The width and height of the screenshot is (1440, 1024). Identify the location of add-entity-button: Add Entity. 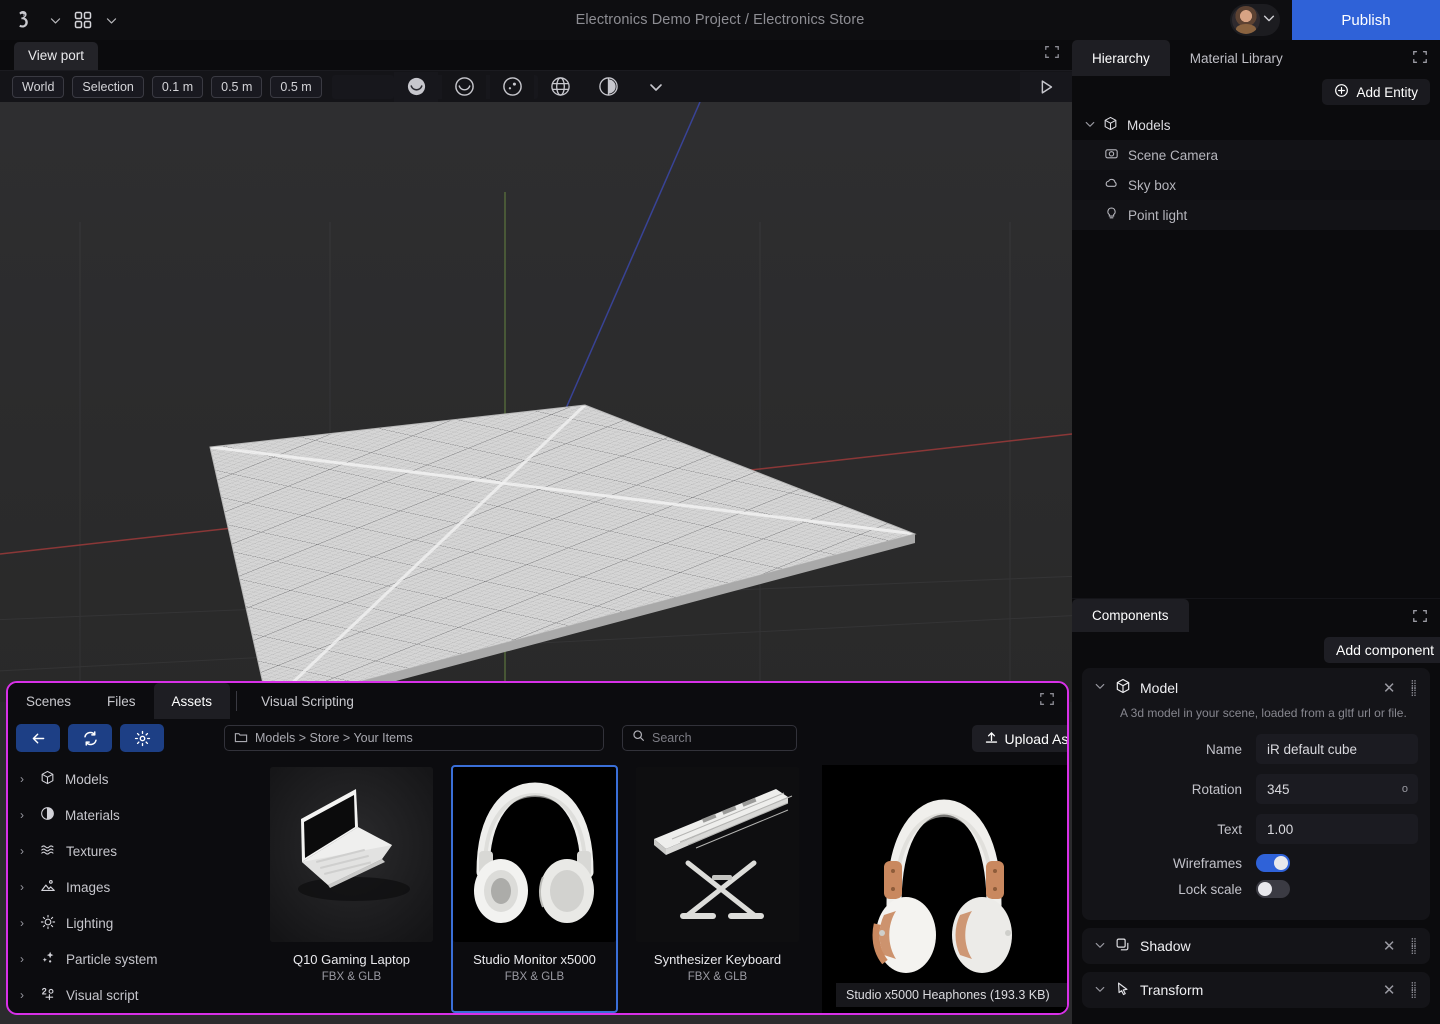
(1376, 92).